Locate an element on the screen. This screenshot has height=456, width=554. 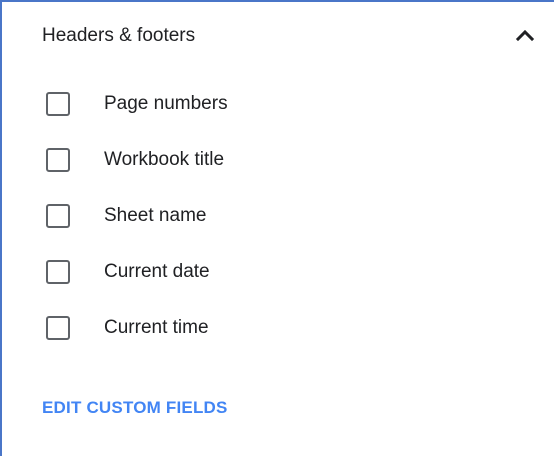
option-current-time: Current time is located at coordinates (202, 330).